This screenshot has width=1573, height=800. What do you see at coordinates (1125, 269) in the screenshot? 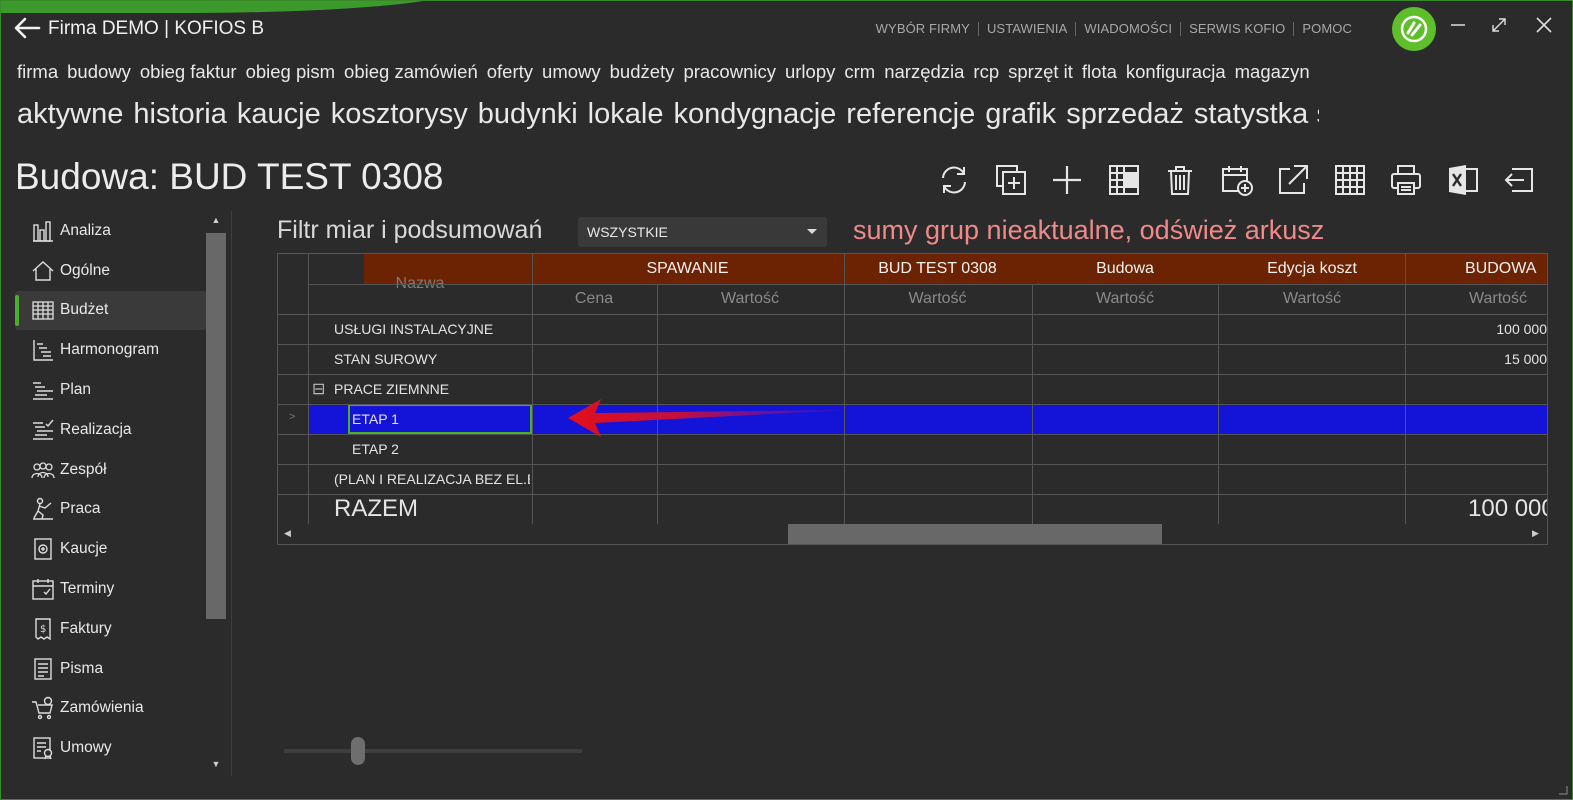
I see `column-group-budowa: Budowa` at bounding box center [1125, 269].